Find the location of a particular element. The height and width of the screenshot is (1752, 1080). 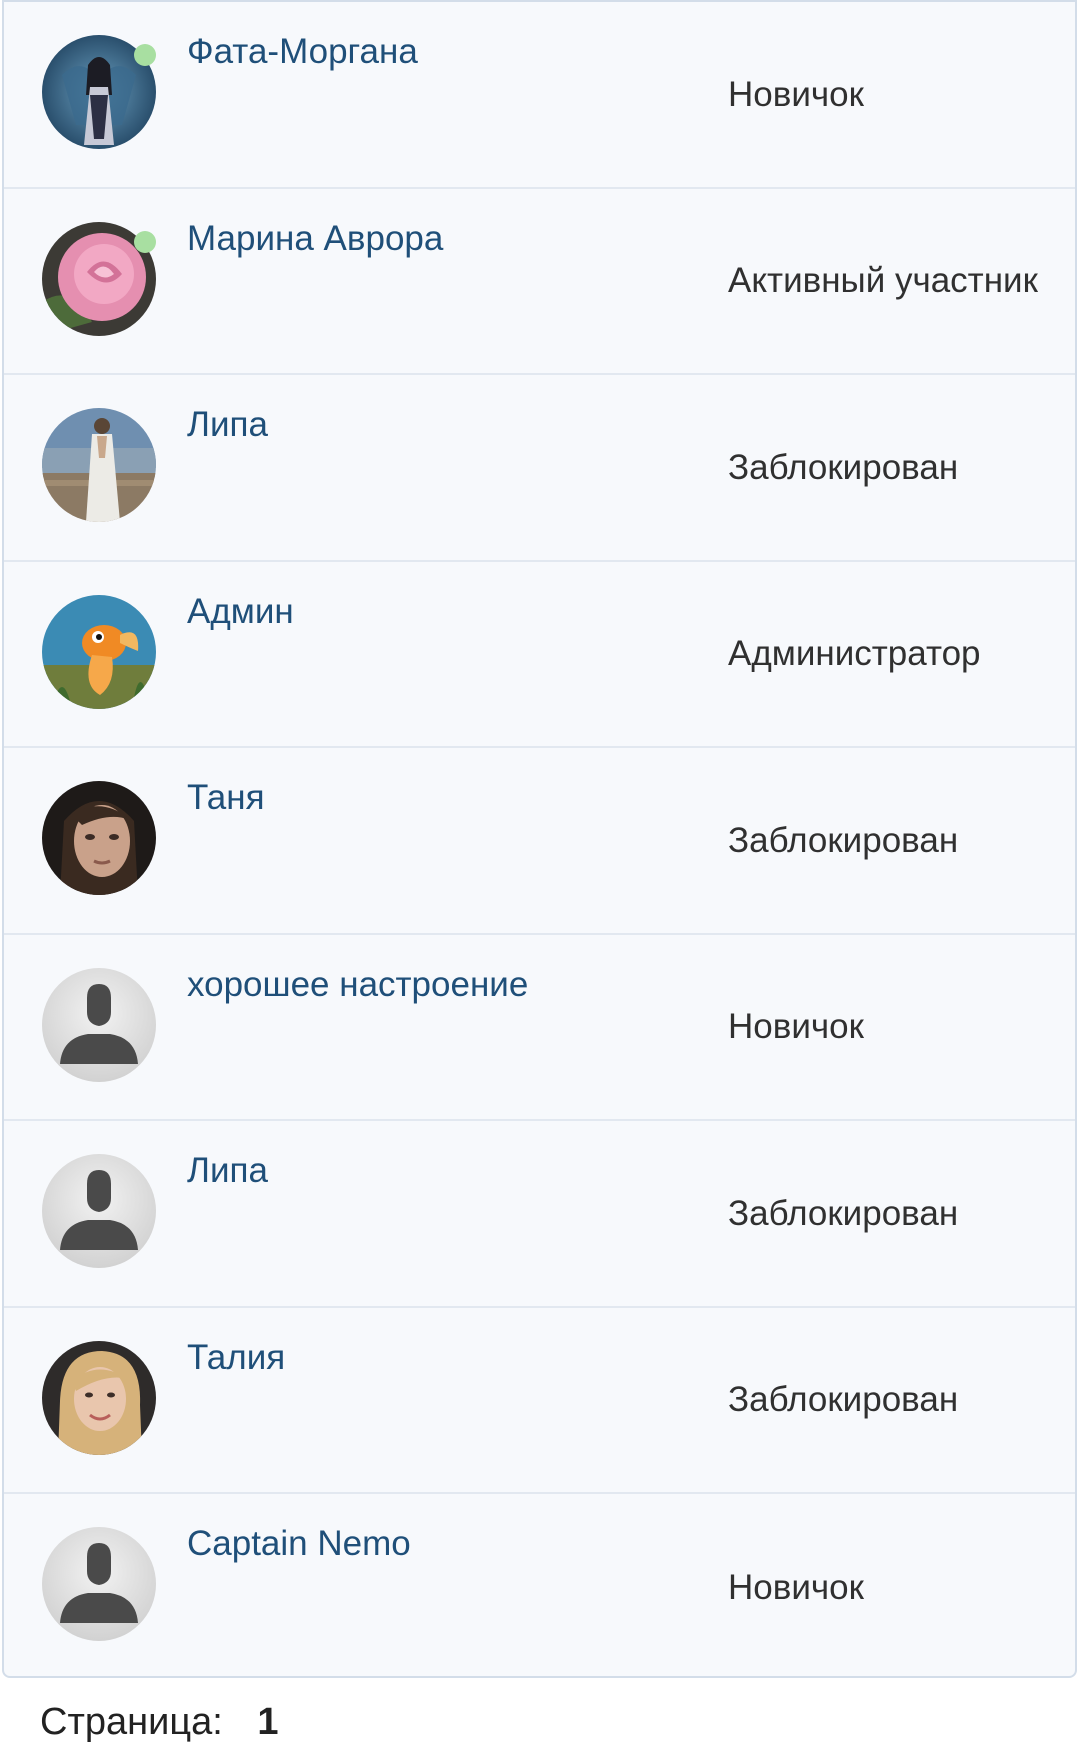

member-name-link: Марина Аврора is located at coordinates (315, 239).